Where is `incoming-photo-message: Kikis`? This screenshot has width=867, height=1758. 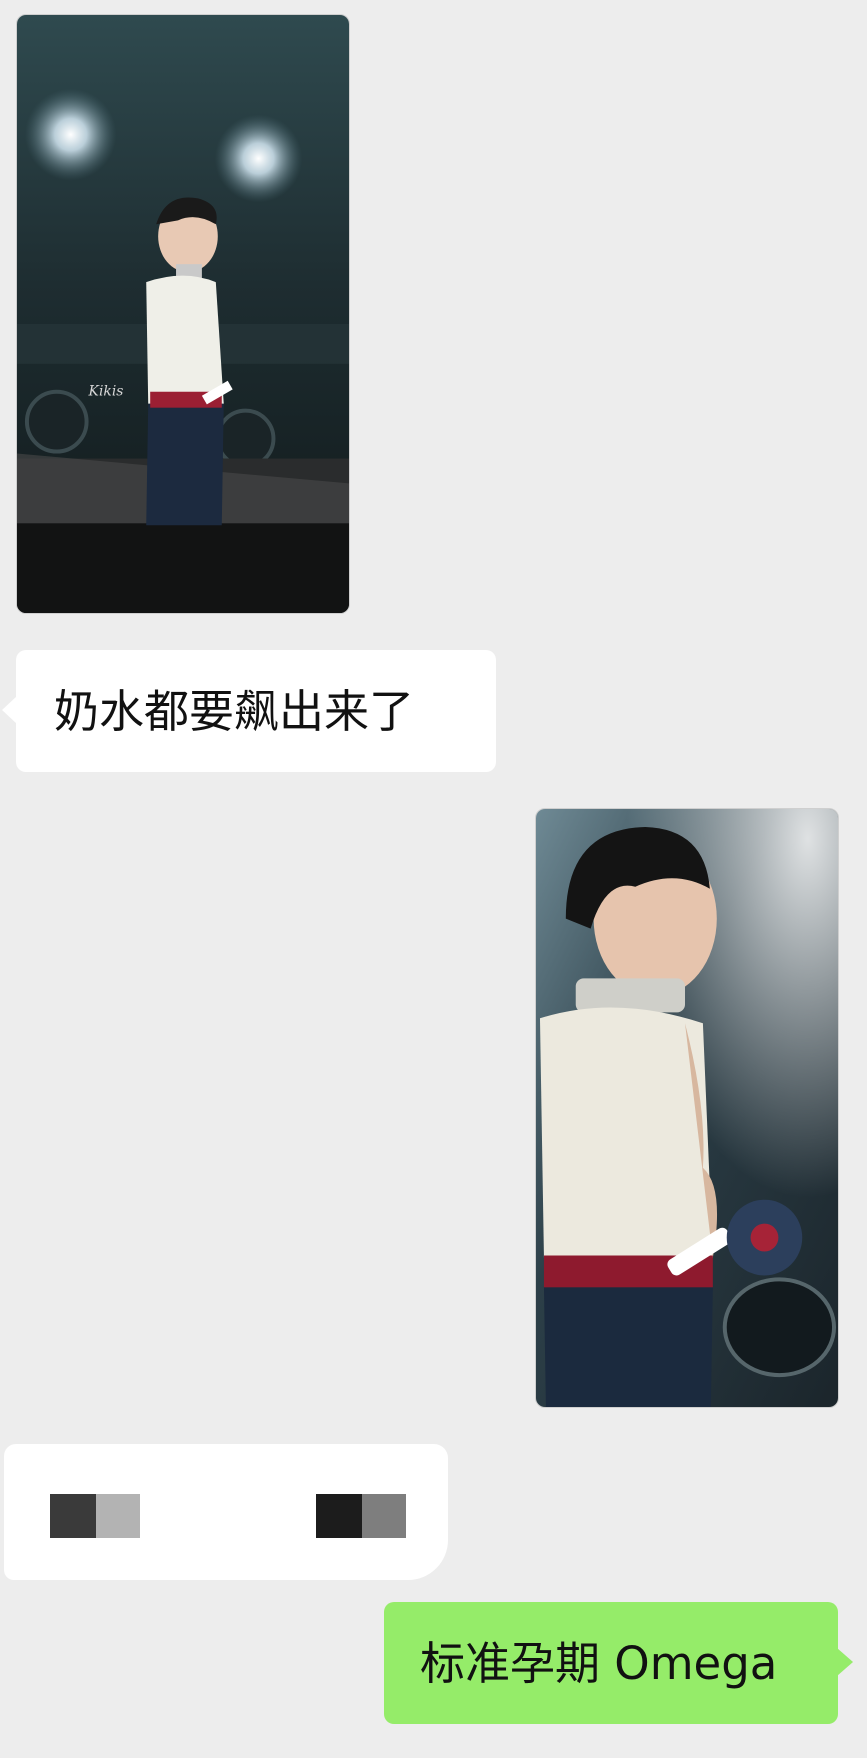 incoming-photo-message: Kikis is located at coordinates (183, 314).